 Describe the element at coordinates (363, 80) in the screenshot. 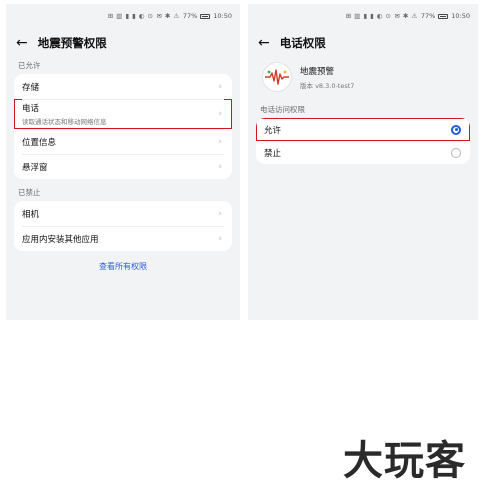

I see `app-info: 地震预警 版本 v8.3.0-test7` at that location.